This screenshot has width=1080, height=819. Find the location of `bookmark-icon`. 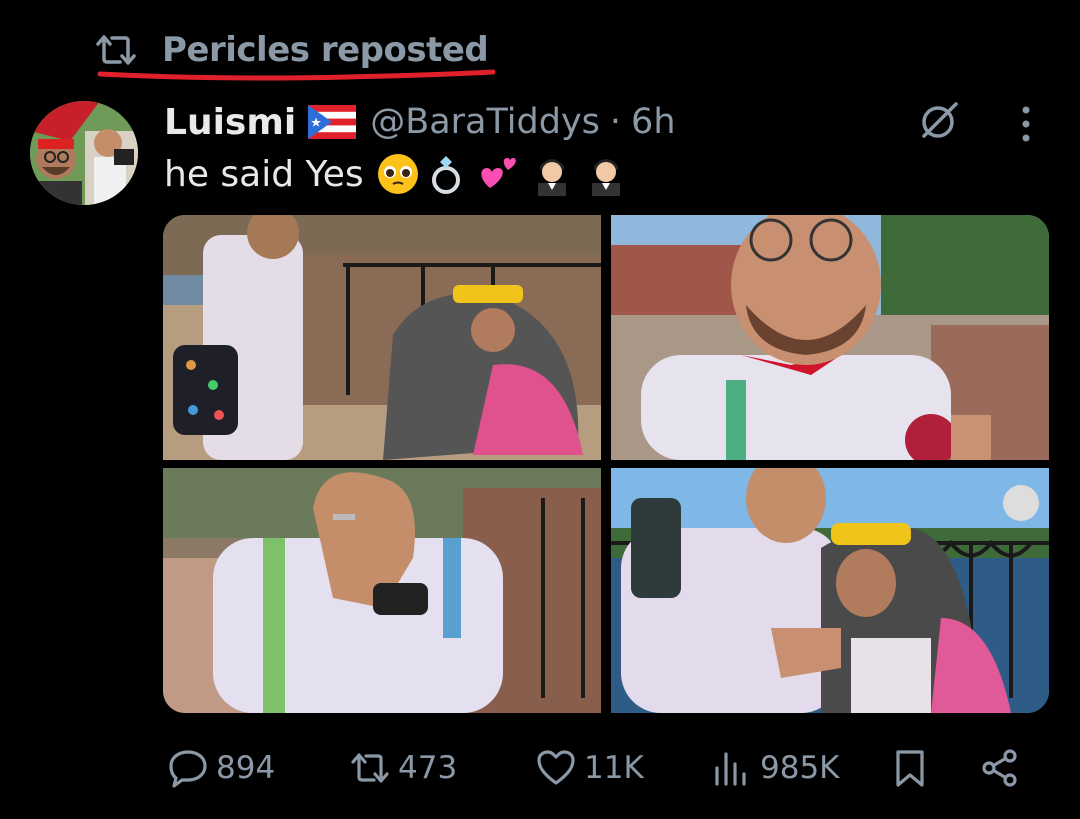

bookmark-icon is located at coordinates (910, 768).